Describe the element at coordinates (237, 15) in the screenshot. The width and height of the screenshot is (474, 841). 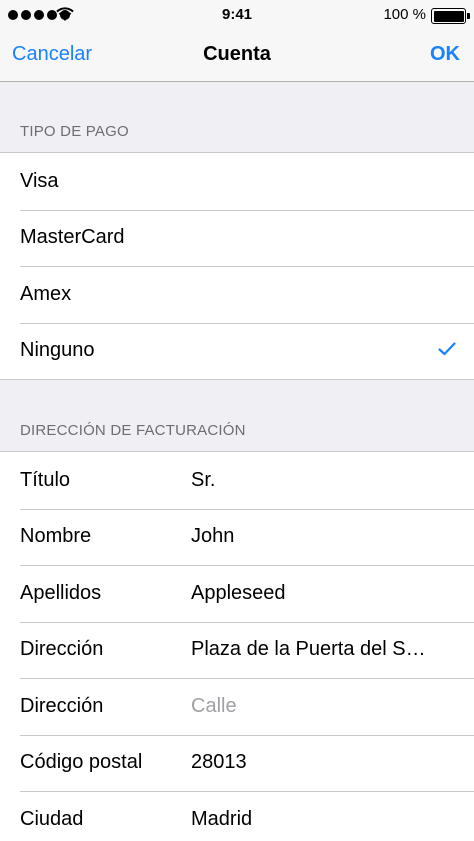
I see `status-bar: 9:41 100 %` at that location.